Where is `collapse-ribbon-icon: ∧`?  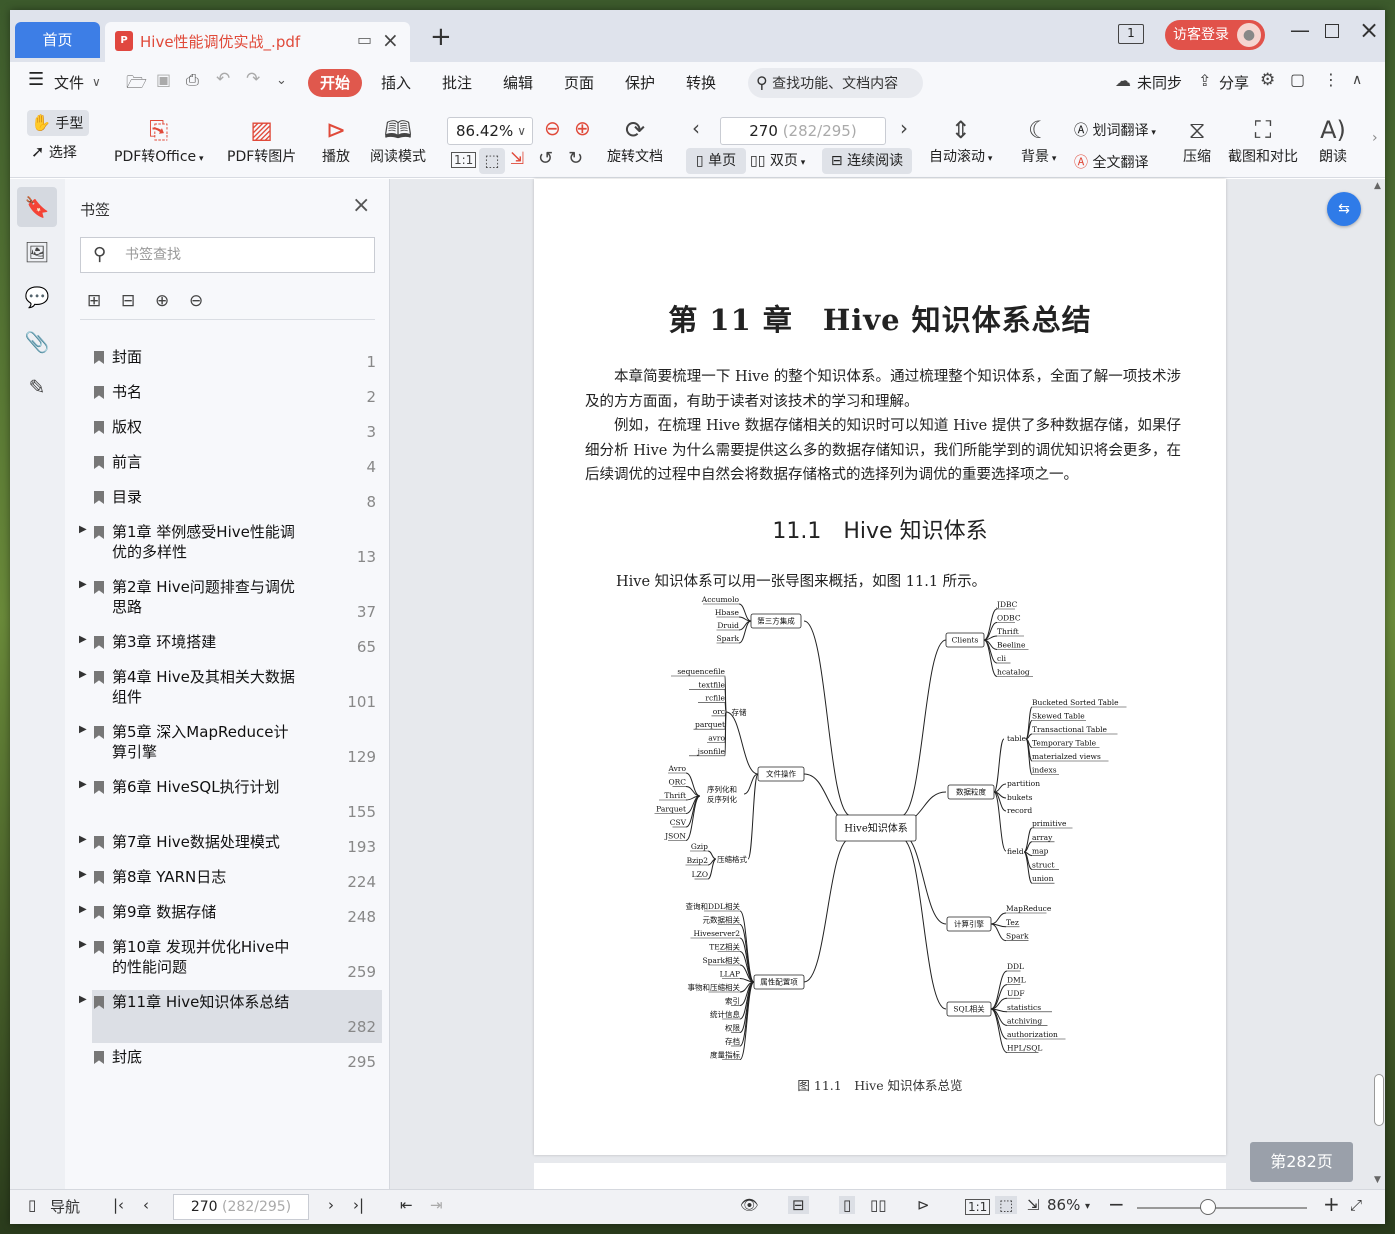
collapse-ribbon-icon: ∧ is located at coordinates (1357, 80).